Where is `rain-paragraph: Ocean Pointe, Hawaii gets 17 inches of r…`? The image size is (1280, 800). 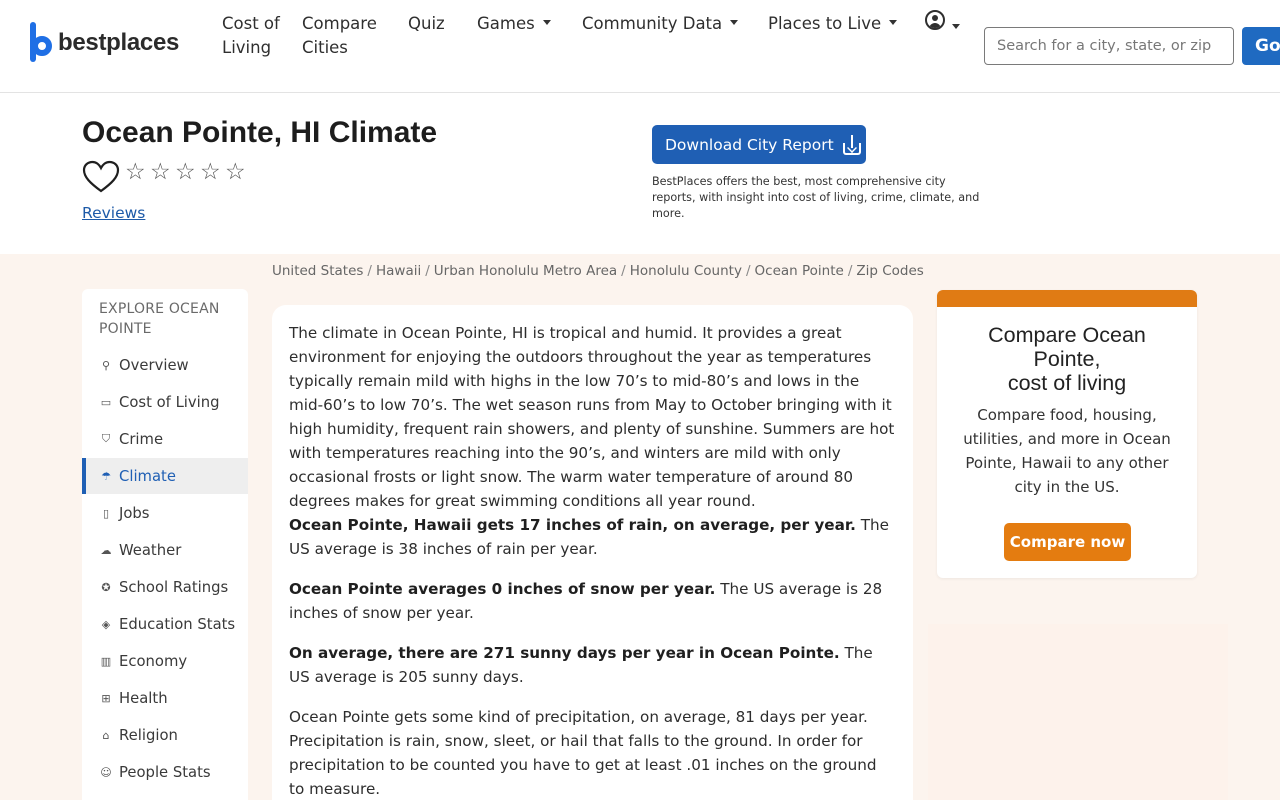
rain-paragraph: Ocean Pointe, Hawaii gets 17 inches of r… is located at coordinates (592, 537).